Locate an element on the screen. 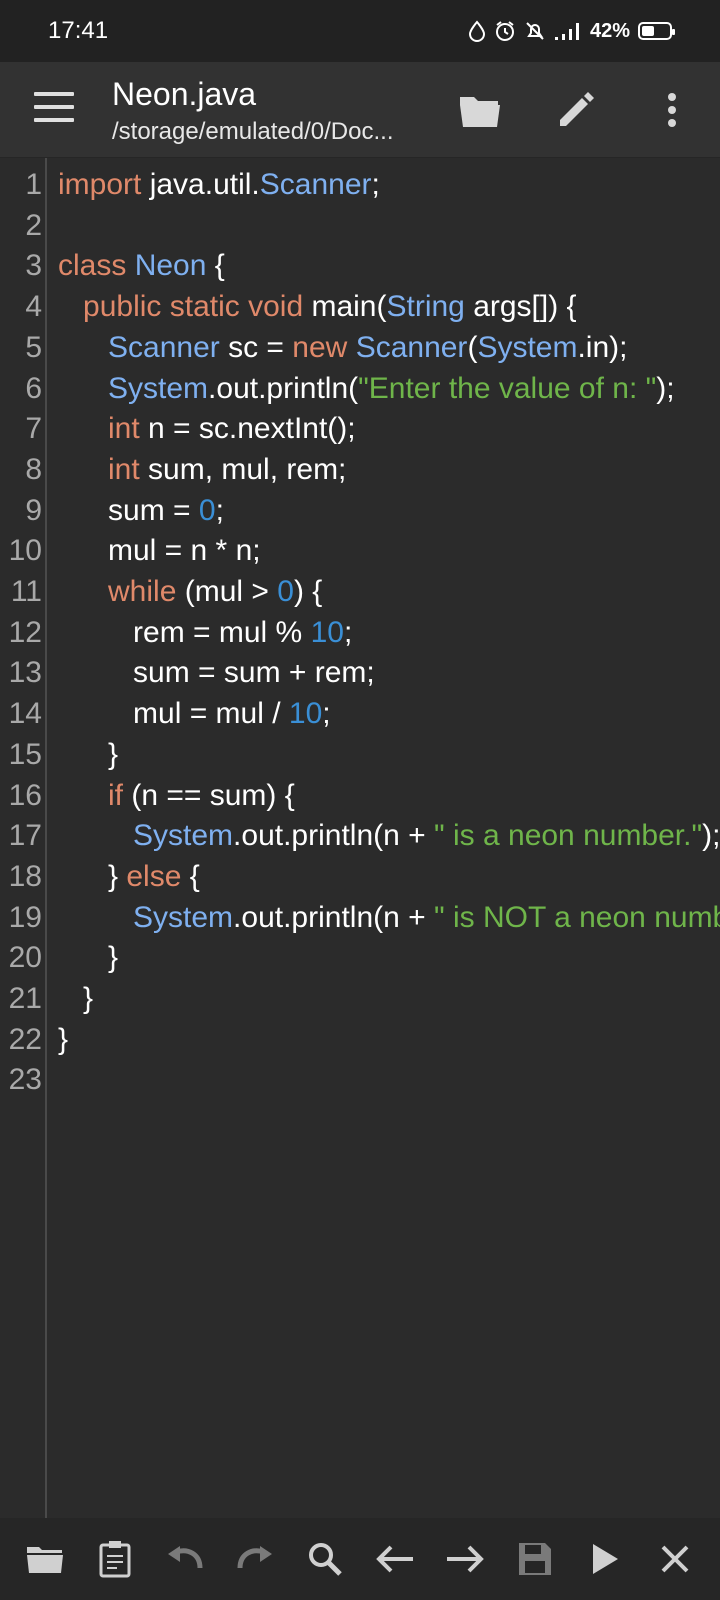 The width and height of the screenshot is (720, 1600). close-icon is located at coordinates (675, 1559).